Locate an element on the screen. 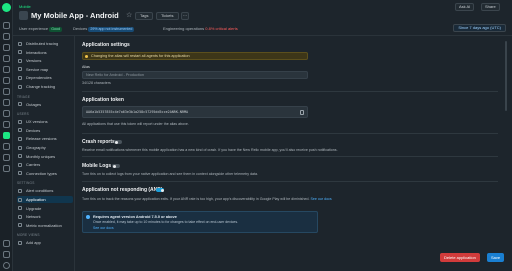 The width and height of the screenshot is (512, 271). sidebar-item-outages: Outages is located at coordinates (45, 104).